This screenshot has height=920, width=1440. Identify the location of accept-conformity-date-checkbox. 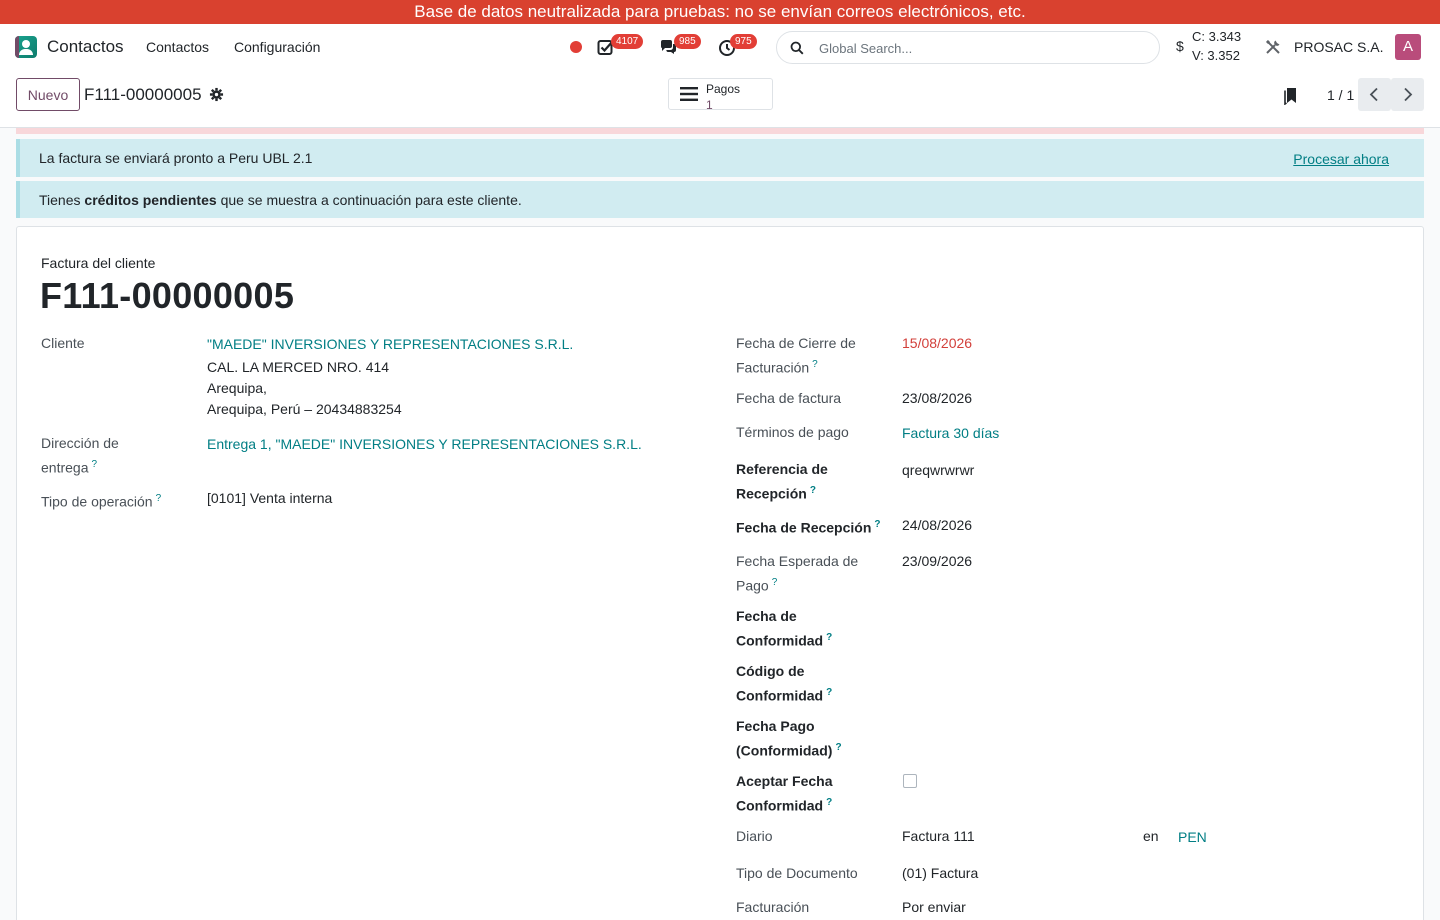
(910, 781).